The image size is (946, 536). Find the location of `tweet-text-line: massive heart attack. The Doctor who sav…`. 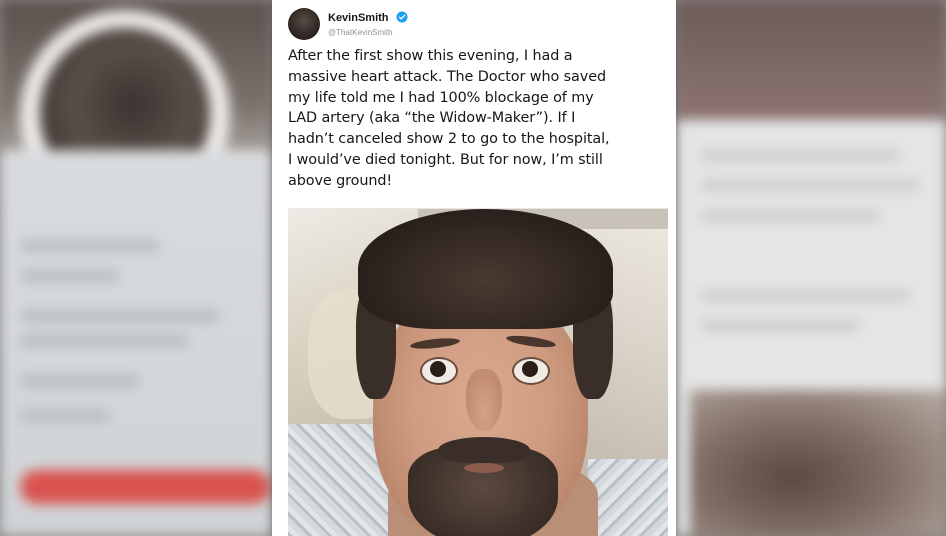

tweet-text-line: massive heart attack. The Doctor who sav… is located at coordinates (447, 76).